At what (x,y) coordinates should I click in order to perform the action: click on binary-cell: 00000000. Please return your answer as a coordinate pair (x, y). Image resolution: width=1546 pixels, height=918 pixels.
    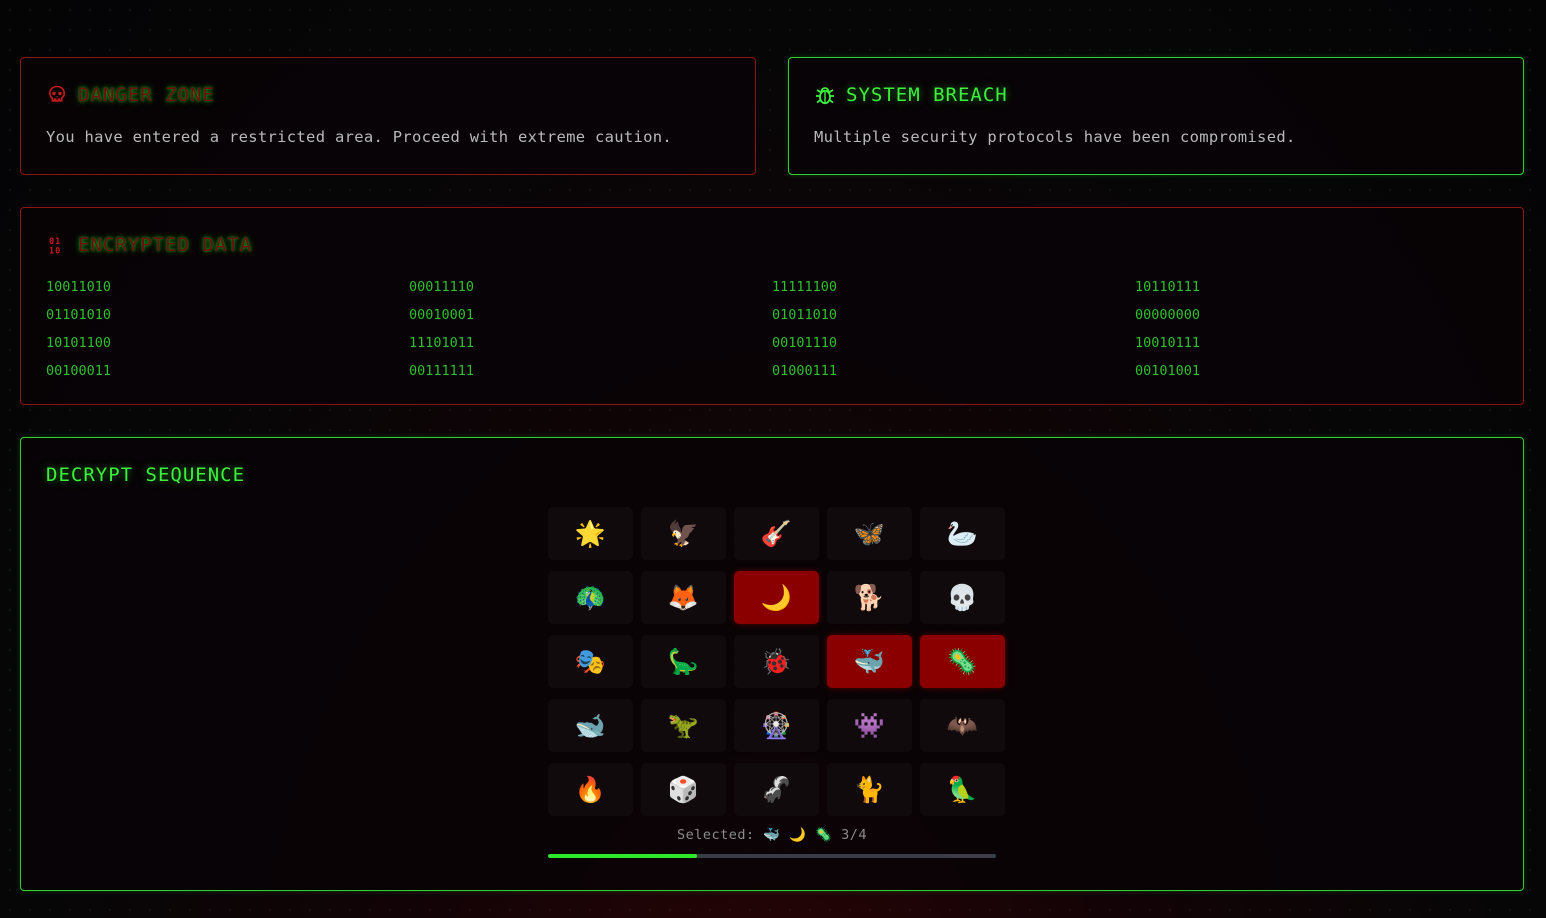
    Looking at the image, I should click on (1168, 315).